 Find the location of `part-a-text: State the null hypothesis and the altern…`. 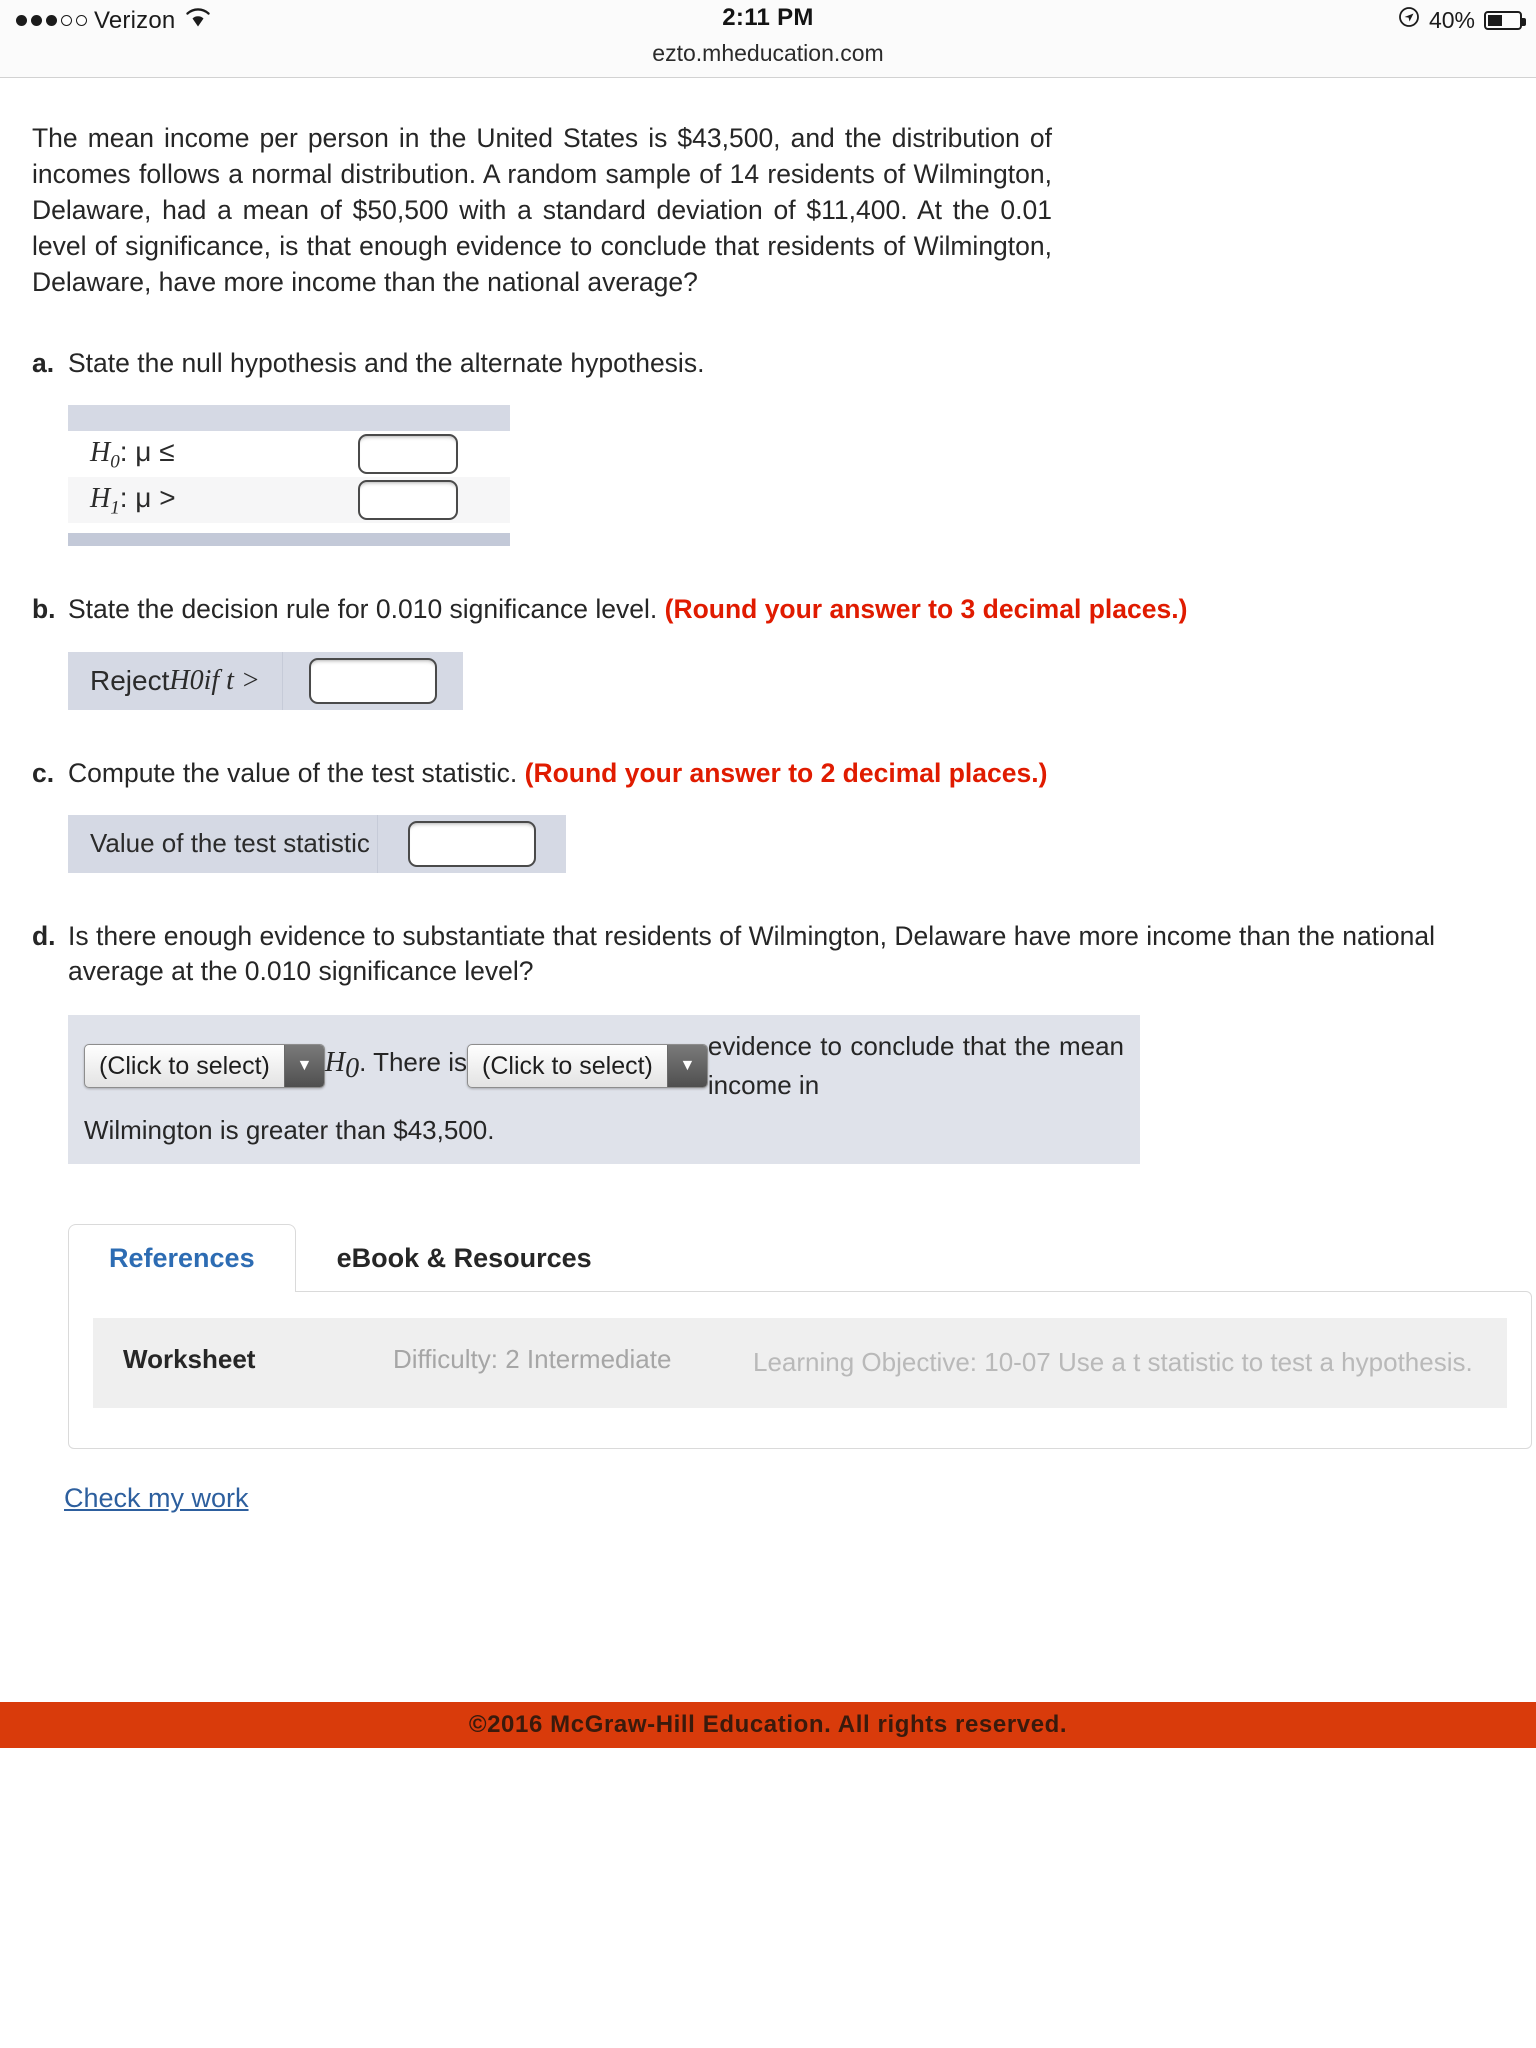

part-a-text: State the null hypothesis and the altern… is located at coordinates (386, 363).